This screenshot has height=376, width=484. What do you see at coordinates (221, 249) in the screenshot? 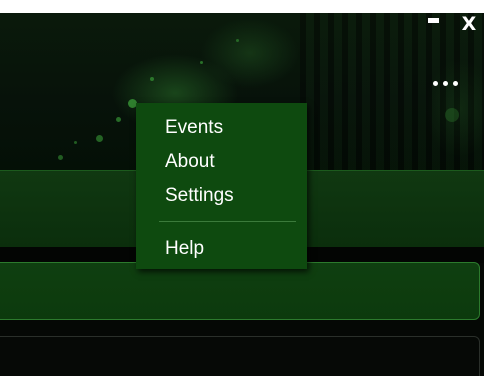
I see `menu-item-help: Help` at bounding box center [221, 249].